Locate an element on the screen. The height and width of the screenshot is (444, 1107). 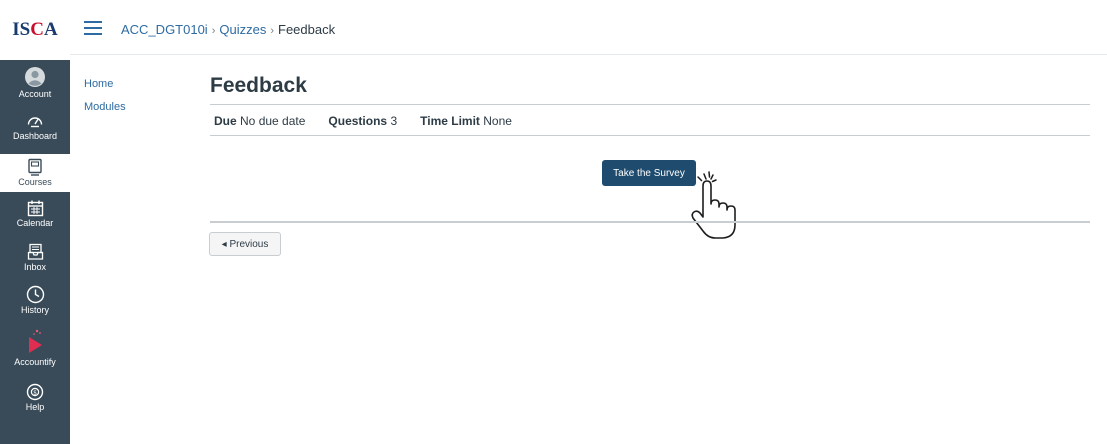
nav-label: Accountify is located at coordinates (35, 362).